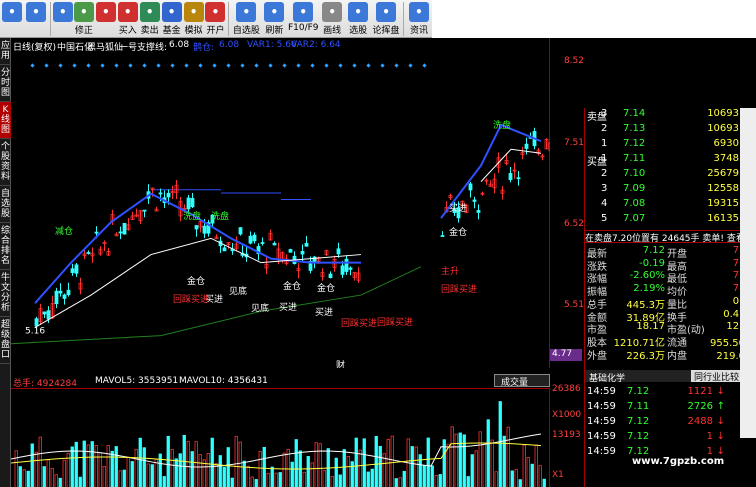  What do you see at coordinates (5, 340) in the screenshot?
I see `vtab-7: 超级盘口` at bounding box center [5, 340].